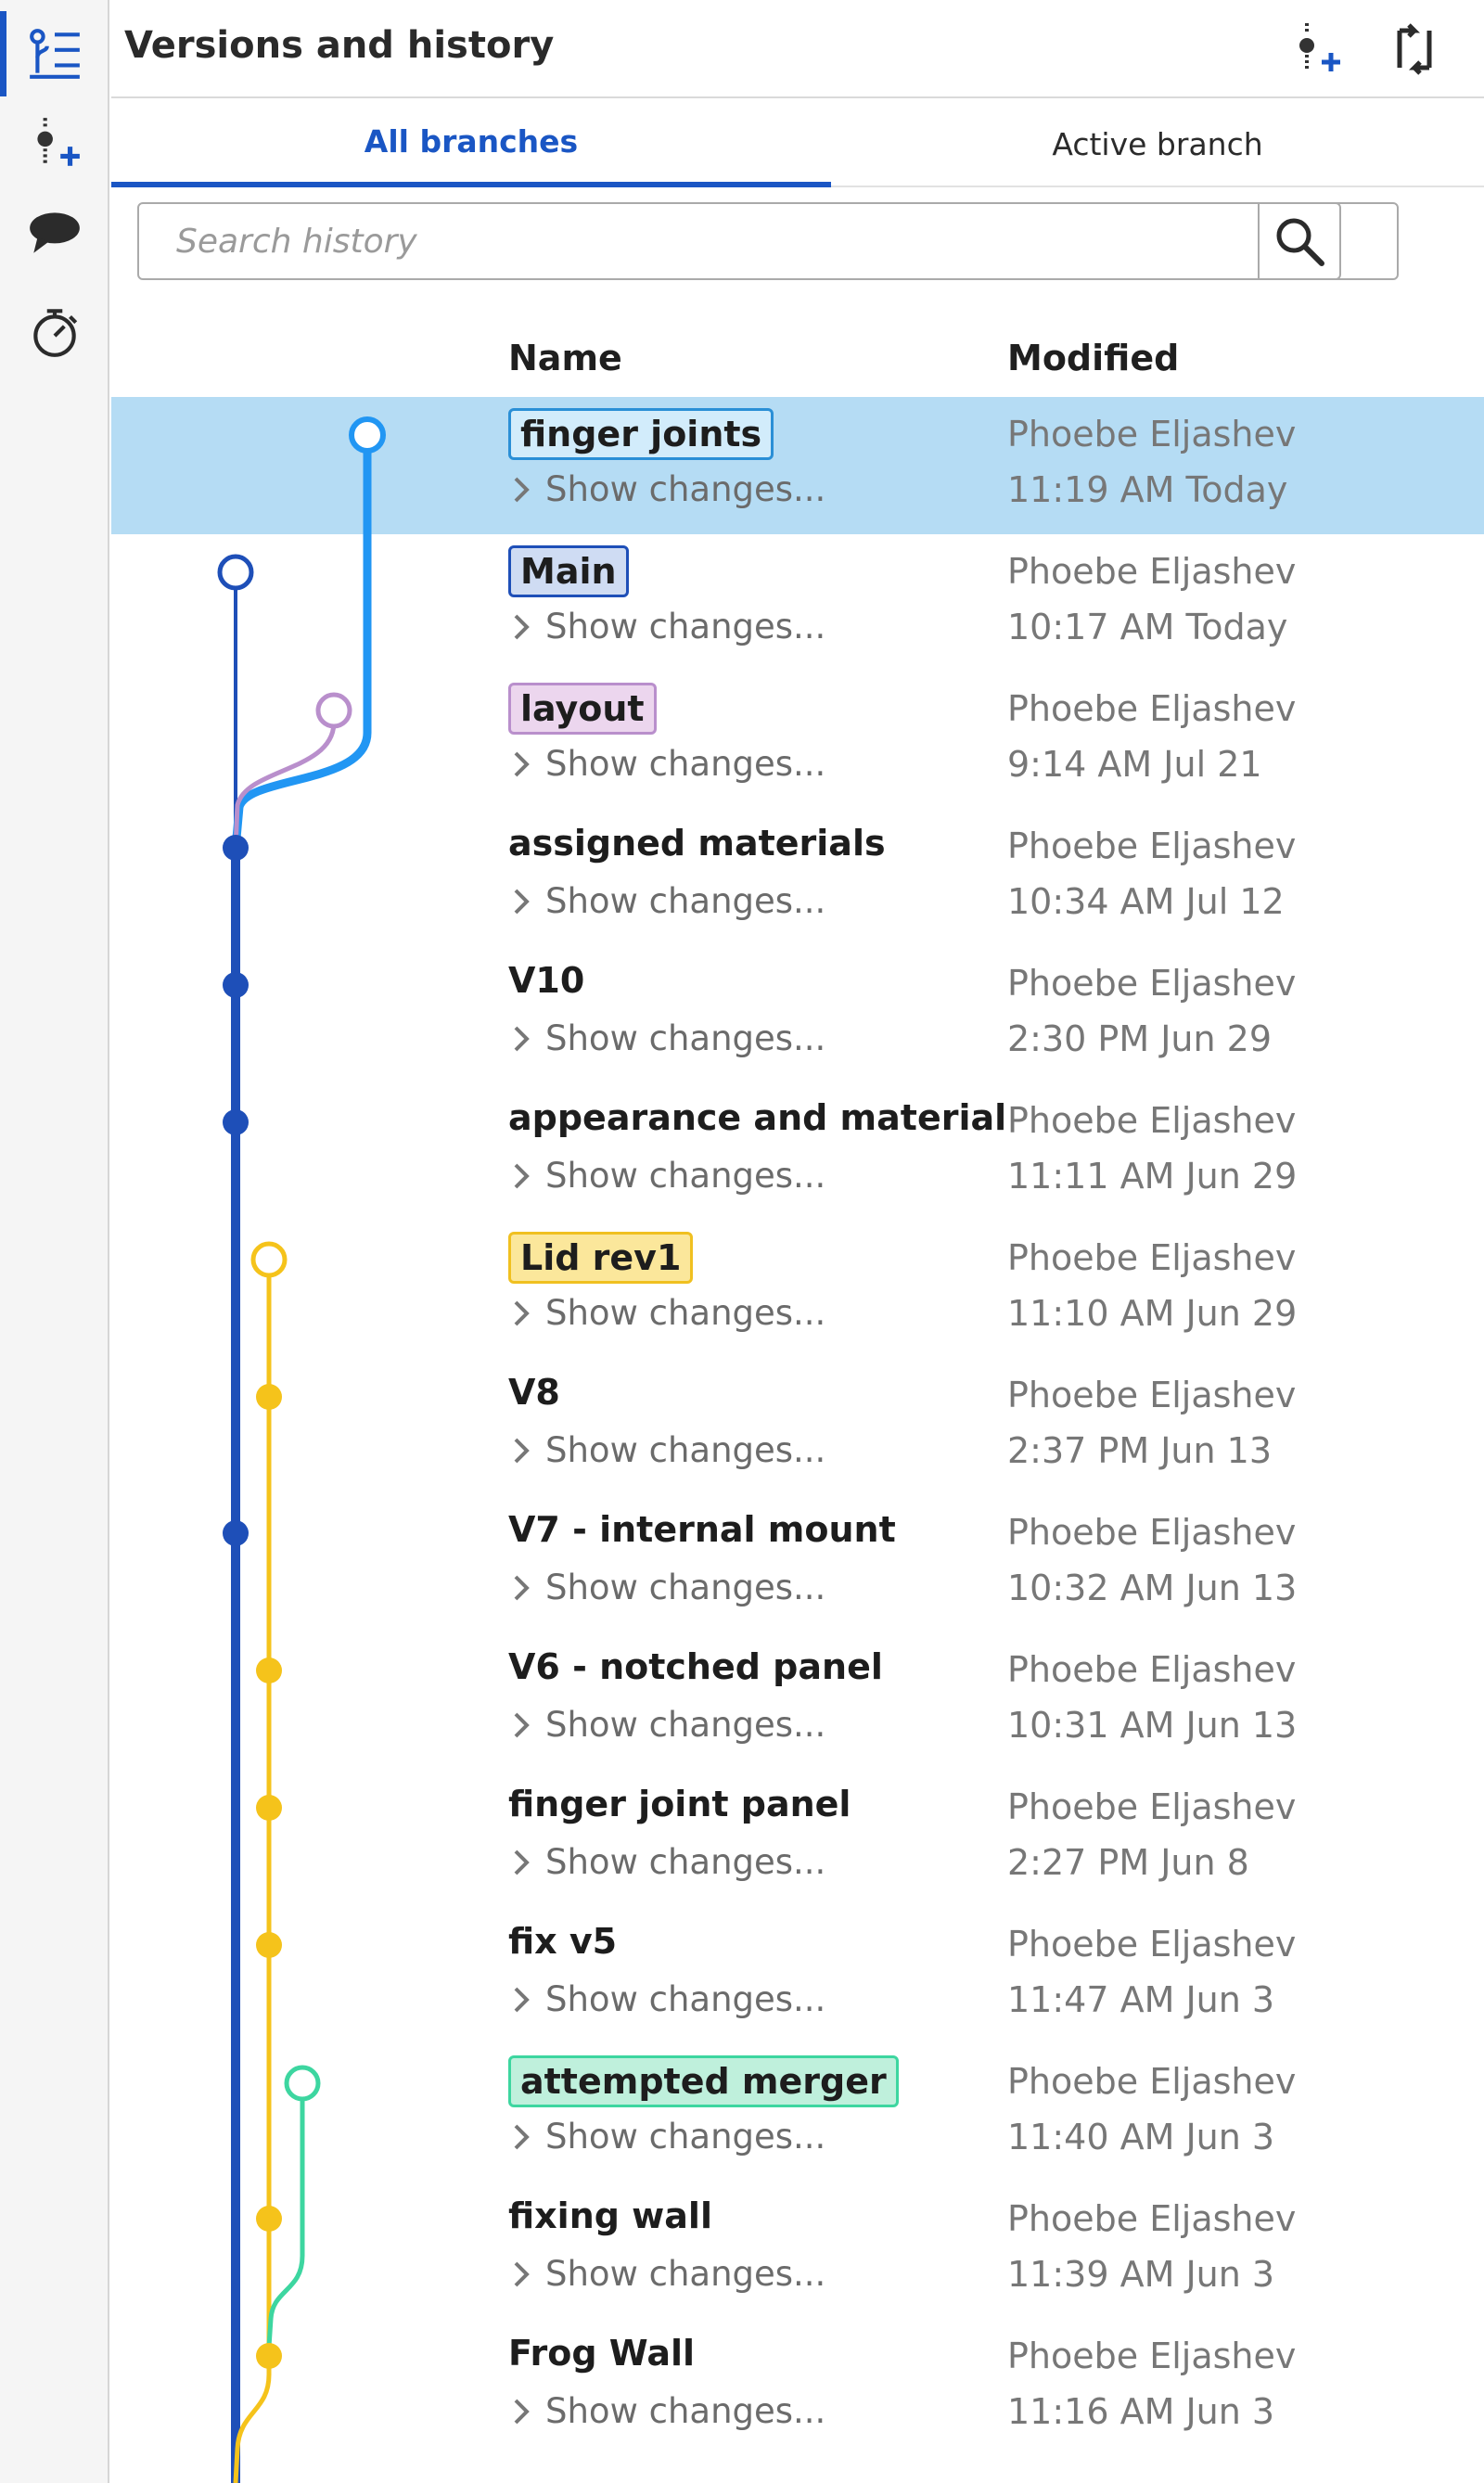 This screenshot has height=2483, width=1484. I want to click on panel-header: Versions and history, so click(797, 49).